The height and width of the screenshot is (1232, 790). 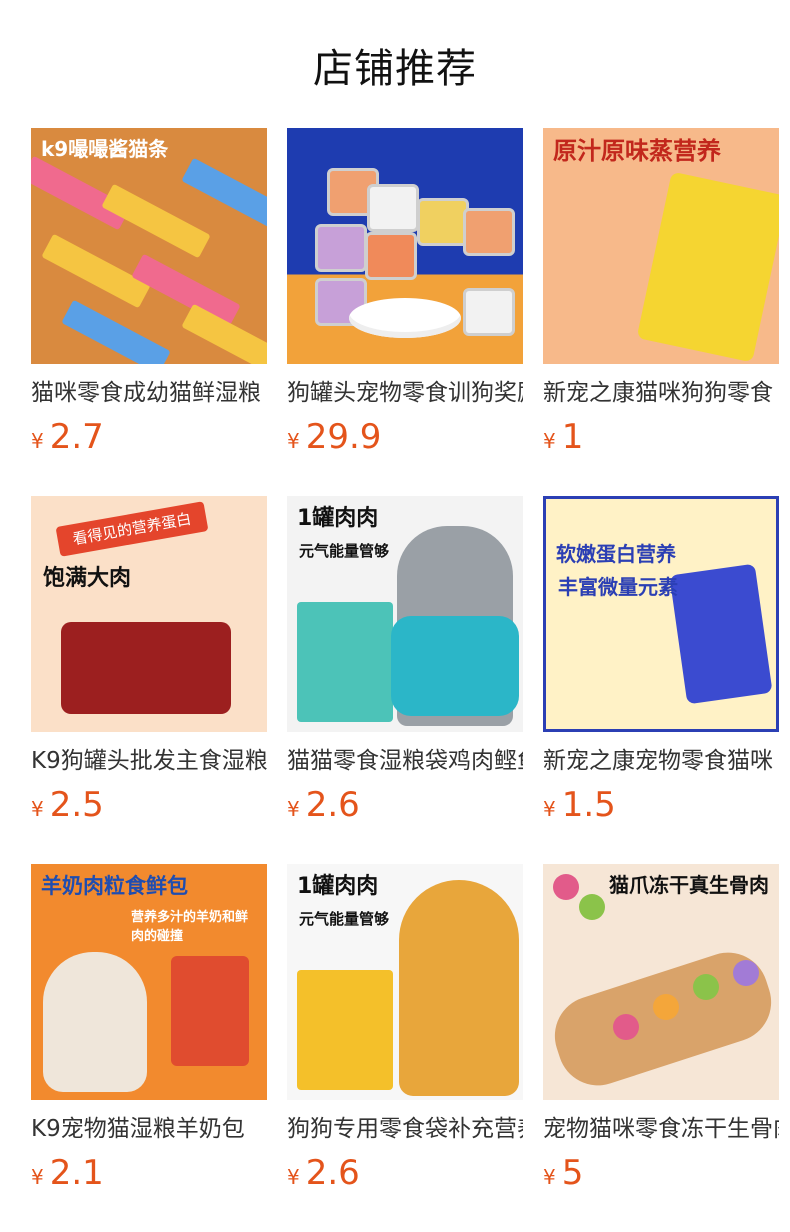 What do you see at coordinates (618, 587) in the screenshot?
I see `image-caption-2: 丰富微量元素` at bounding box center [618, 587].